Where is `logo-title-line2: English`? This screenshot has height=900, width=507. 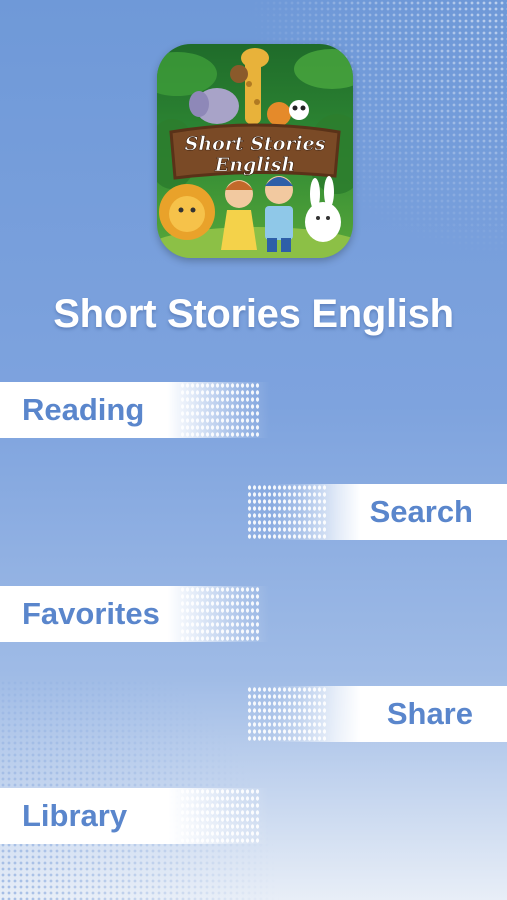
logo-title-line2: English is located at coordinates (255, 165).